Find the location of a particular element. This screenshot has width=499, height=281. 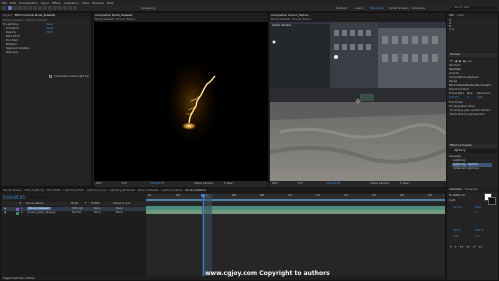

tab-lightning-elements: Lightning_Elements is located at coordinates (122, 190).